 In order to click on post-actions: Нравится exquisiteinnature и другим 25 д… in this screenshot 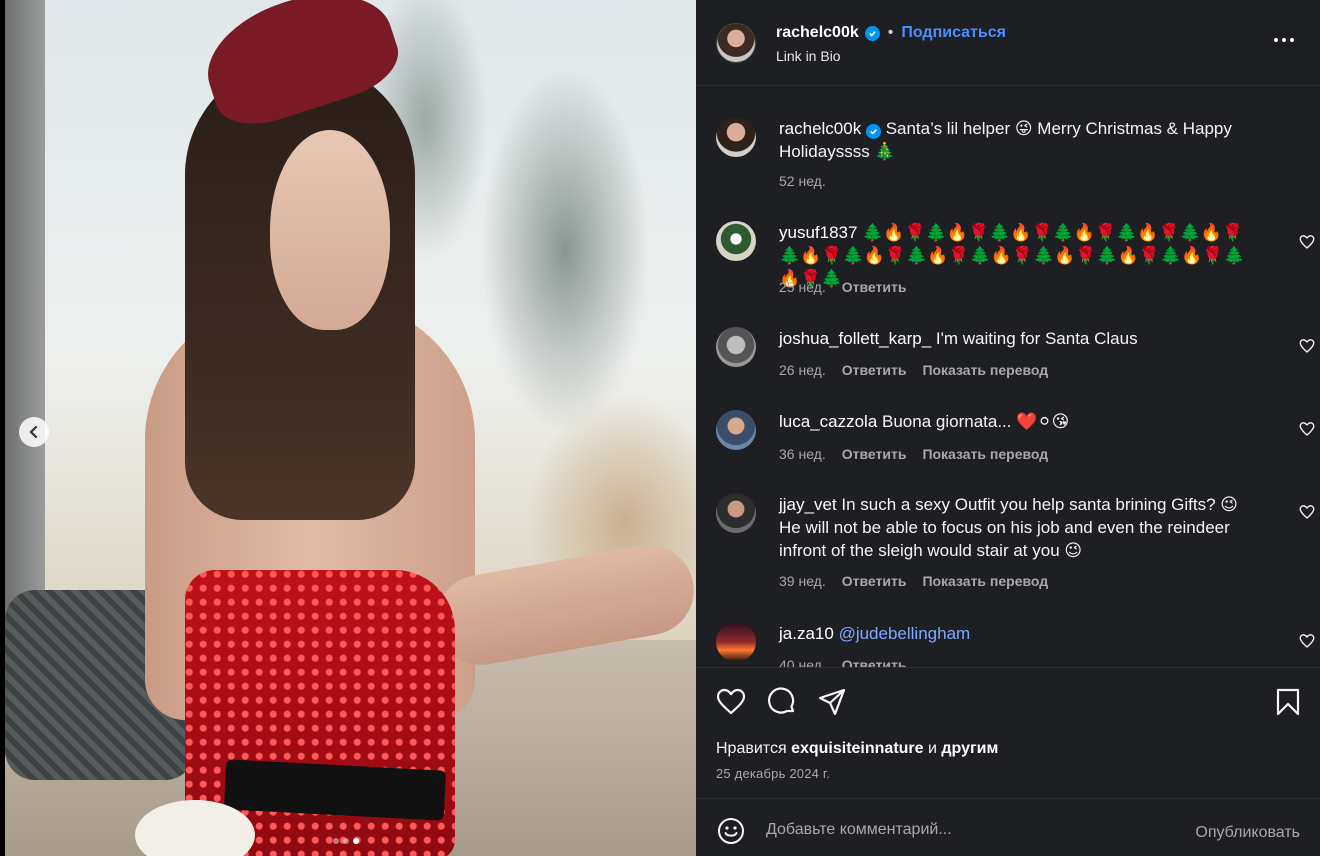, I will do `click(1008, 732)`.